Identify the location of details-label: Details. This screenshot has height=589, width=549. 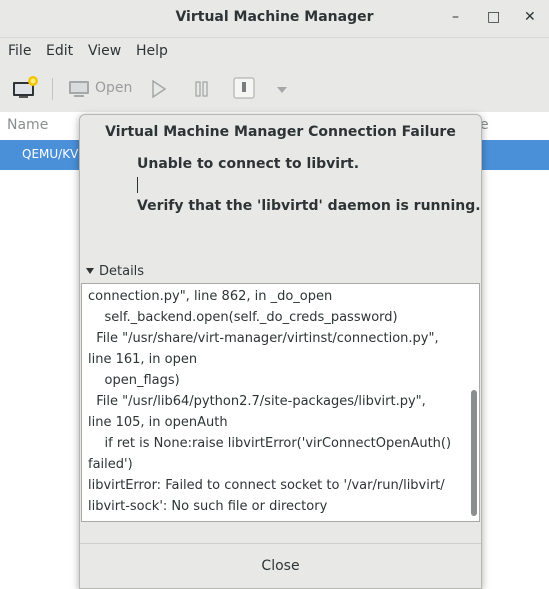
(122, 271).